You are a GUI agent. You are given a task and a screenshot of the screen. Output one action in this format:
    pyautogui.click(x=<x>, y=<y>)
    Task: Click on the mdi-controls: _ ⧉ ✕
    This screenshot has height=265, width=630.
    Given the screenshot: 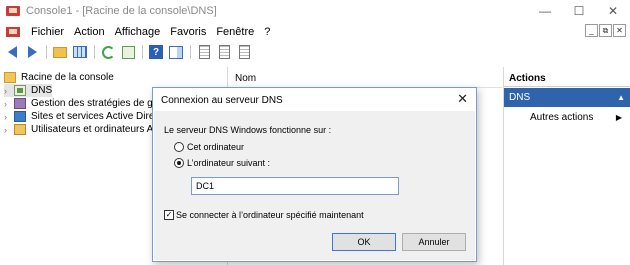 What is the action you would take?
    pyautogui.click(x=605, y=30)
    